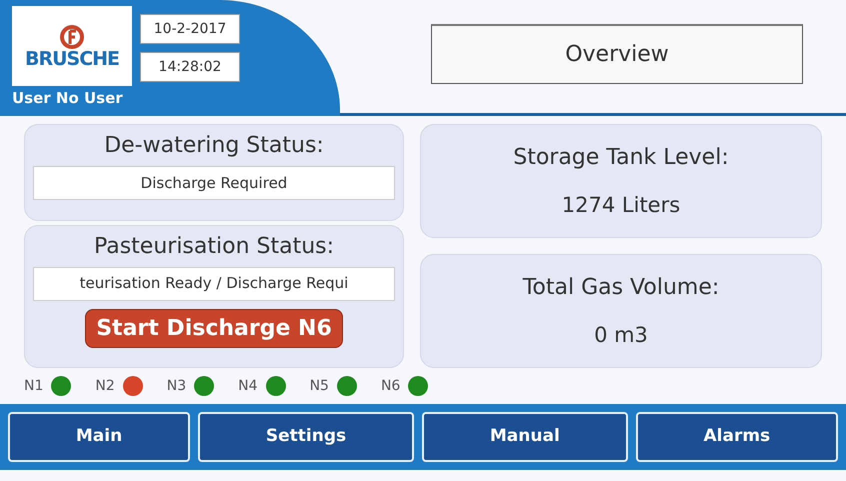  What do you see at coordinates (621, 288) in the screenshot?
I see `panel-title: Total Gas Volume:` at bounding box center [621, 288].